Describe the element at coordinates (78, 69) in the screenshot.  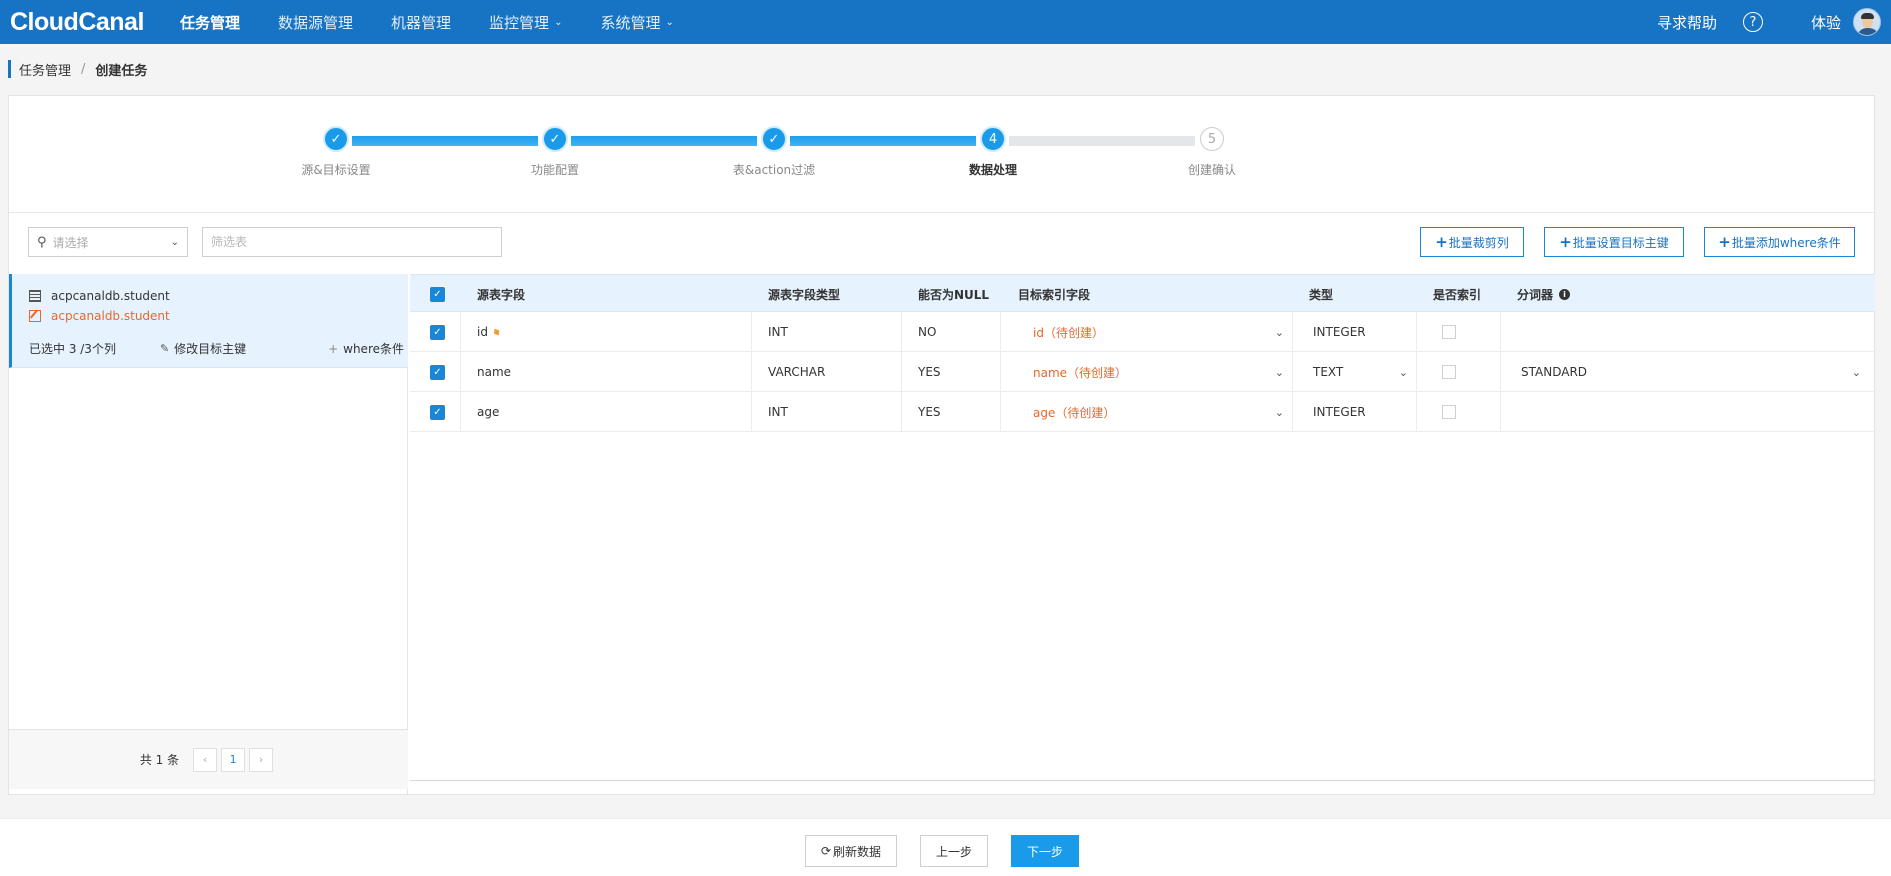
I see `breadcrumb: 任务管理 / 创建任务` at that location.